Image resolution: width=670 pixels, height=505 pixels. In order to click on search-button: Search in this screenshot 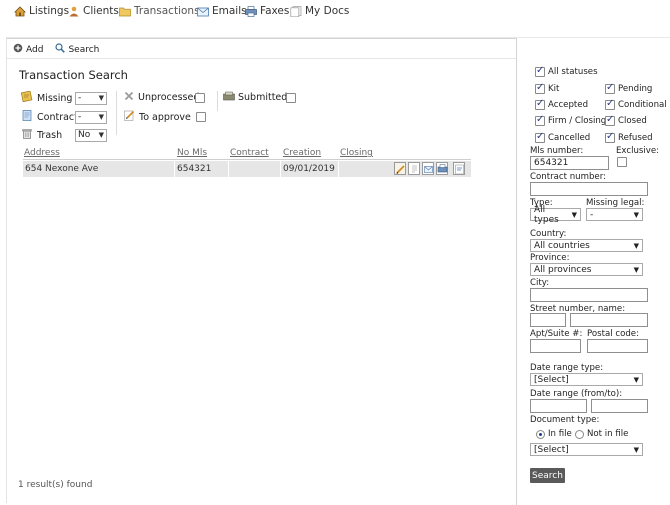, I will do `click(547, 475)`.